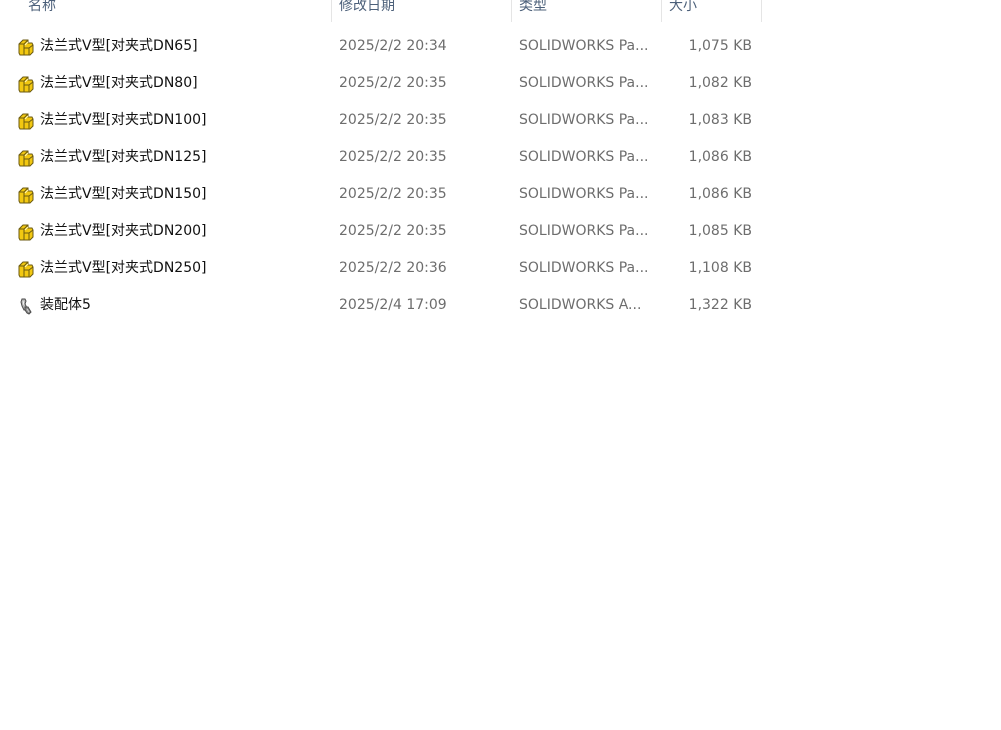  I want to click on file-size: 1,083 KB, so click(720, 120).